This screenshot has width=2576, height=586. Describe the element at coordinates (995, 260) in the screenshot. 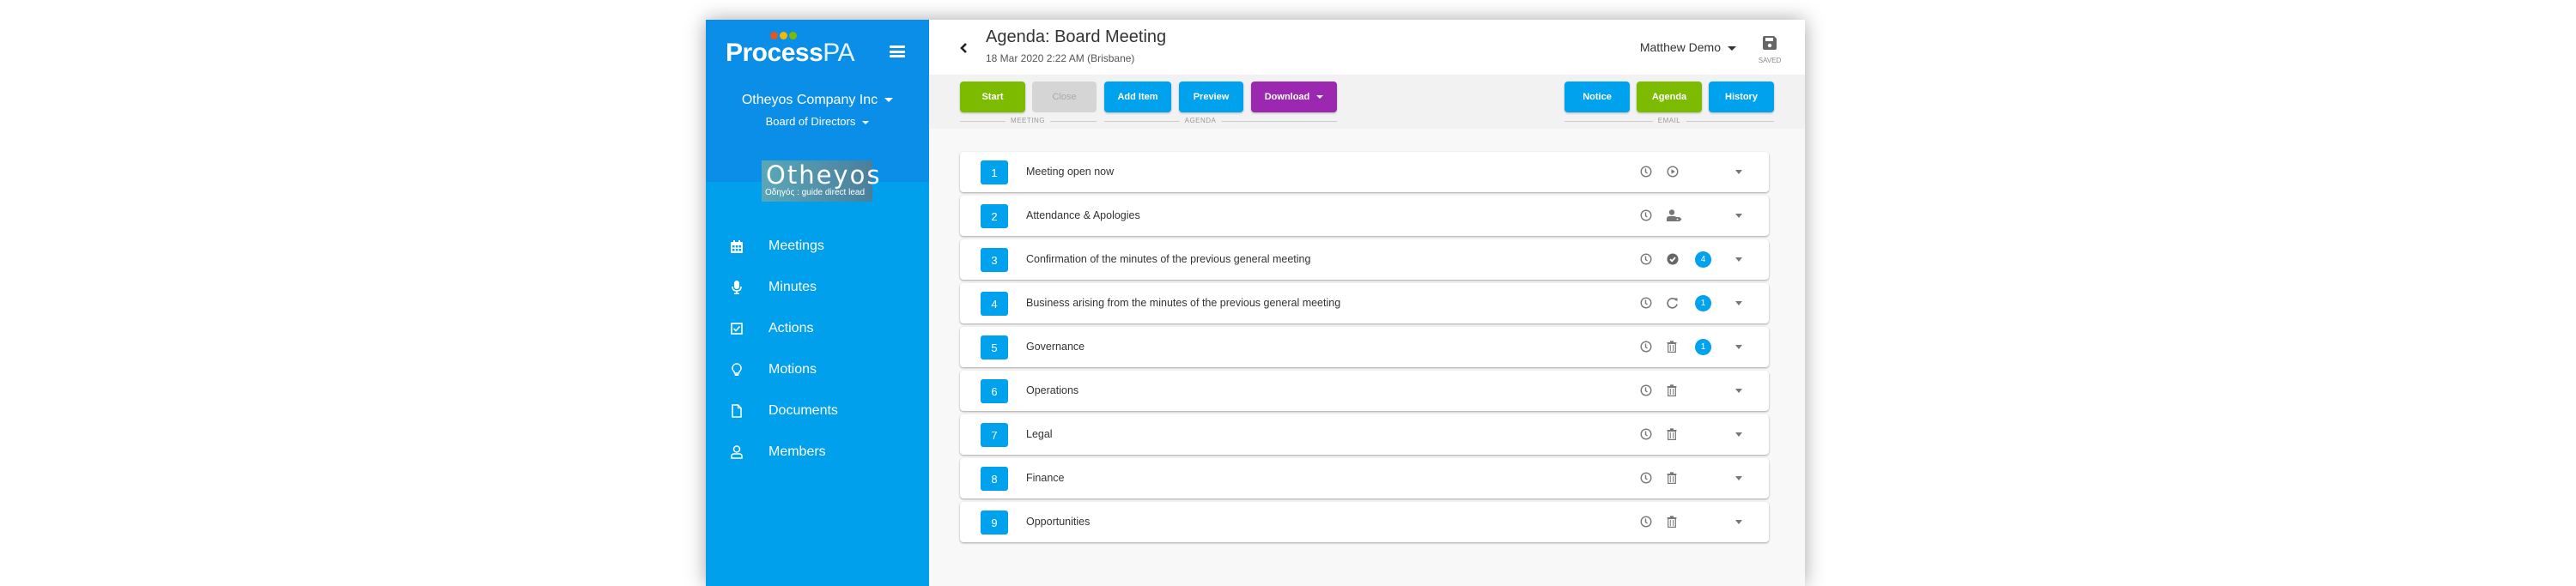

I see `item-number: 3` at that location.